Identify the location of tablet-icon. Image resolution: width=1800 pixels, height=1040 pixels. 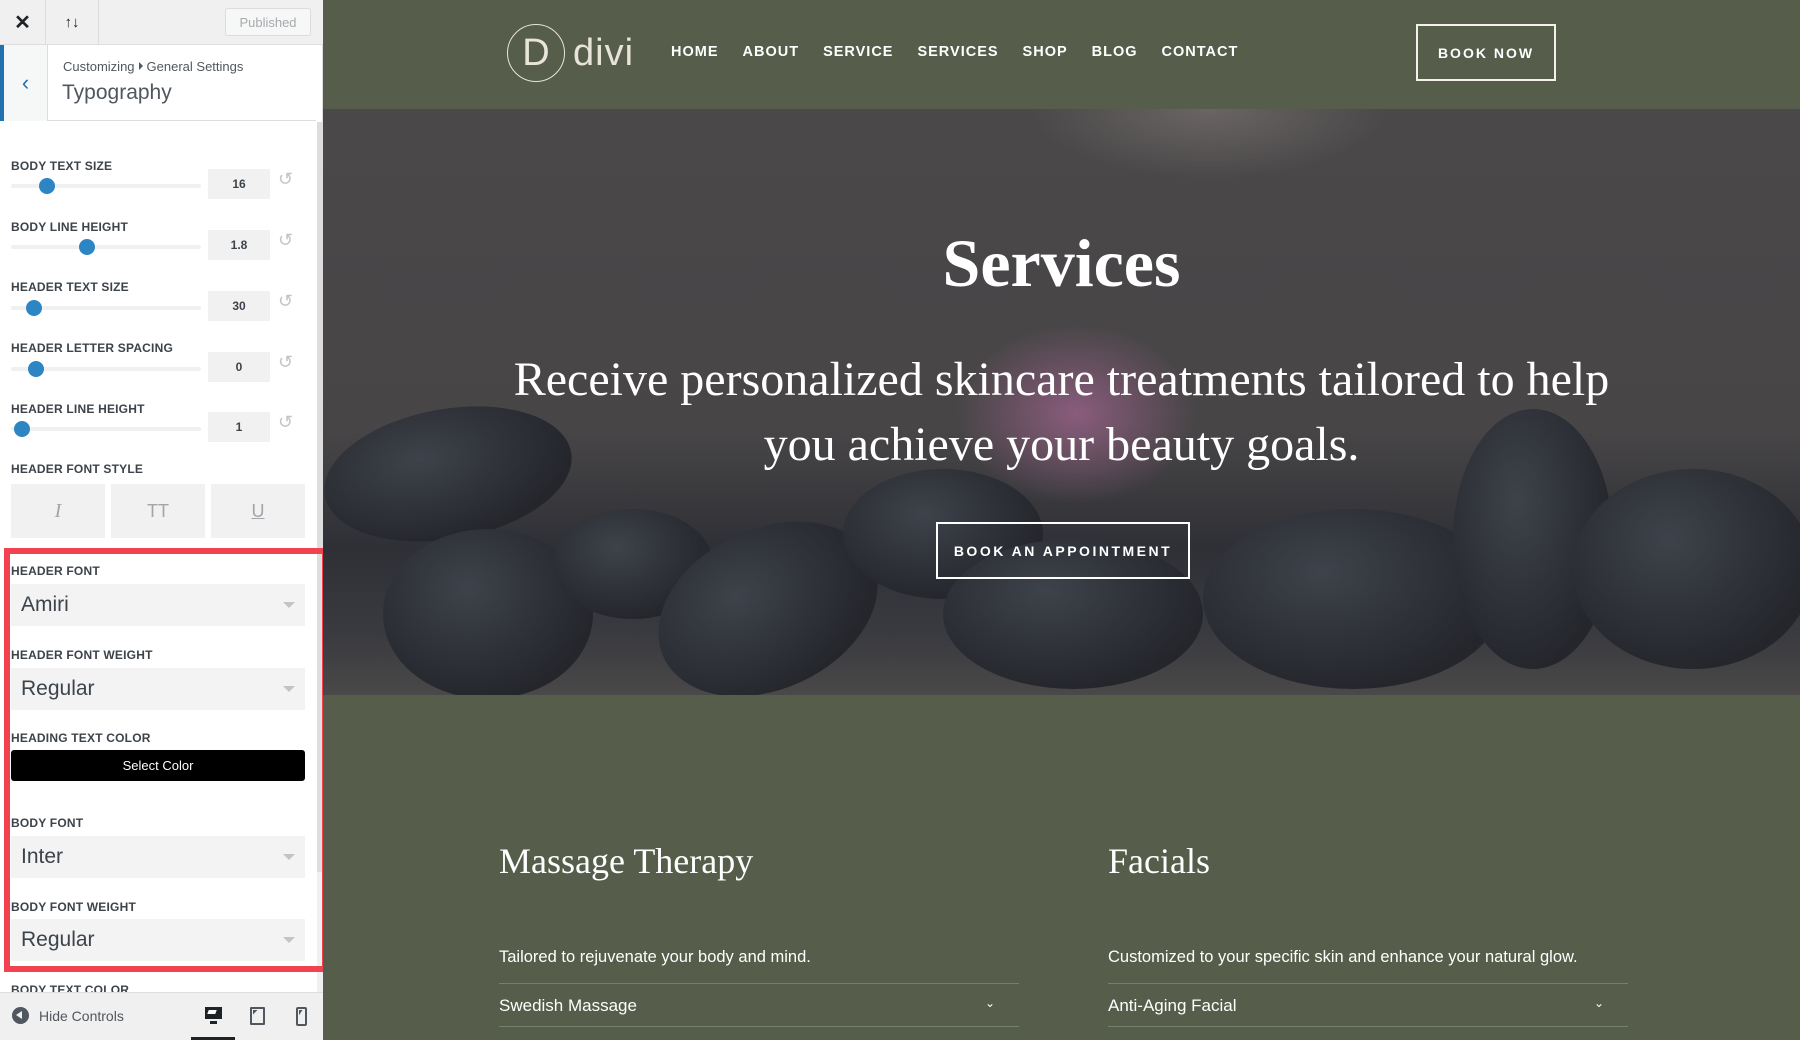
(257, 1016).